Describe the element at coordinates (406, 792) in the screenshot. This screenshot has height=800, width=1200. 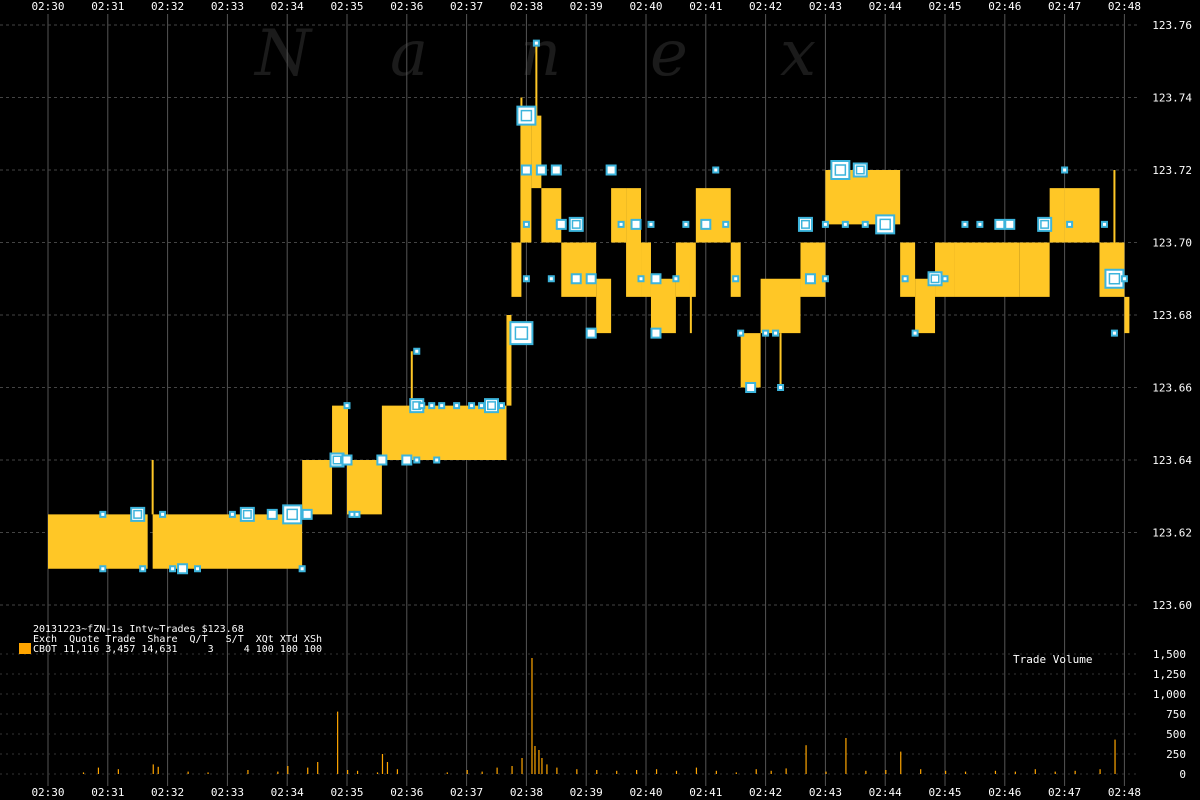
I see `x-tick-label-bottom: 02:36` at that location.